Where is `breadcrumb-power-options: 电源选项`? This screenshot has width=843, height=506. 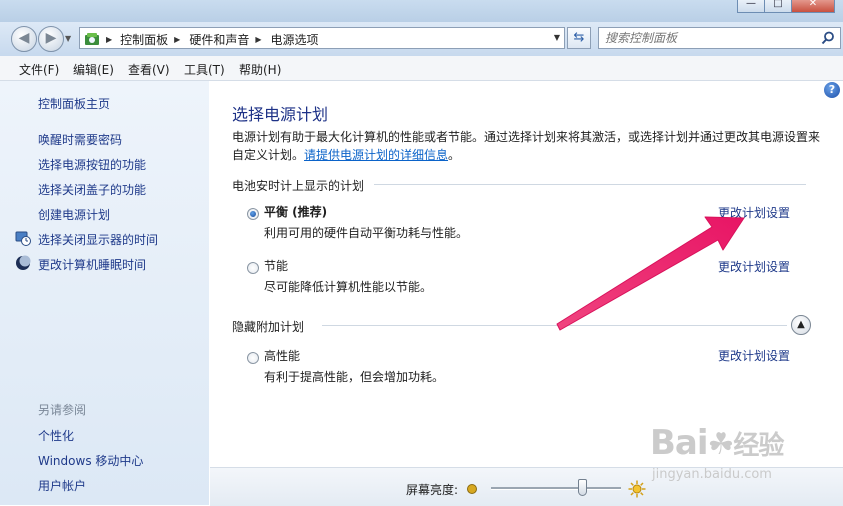
breadcrumb-power-options: 电源选项 is located at coordinates (295, 39).